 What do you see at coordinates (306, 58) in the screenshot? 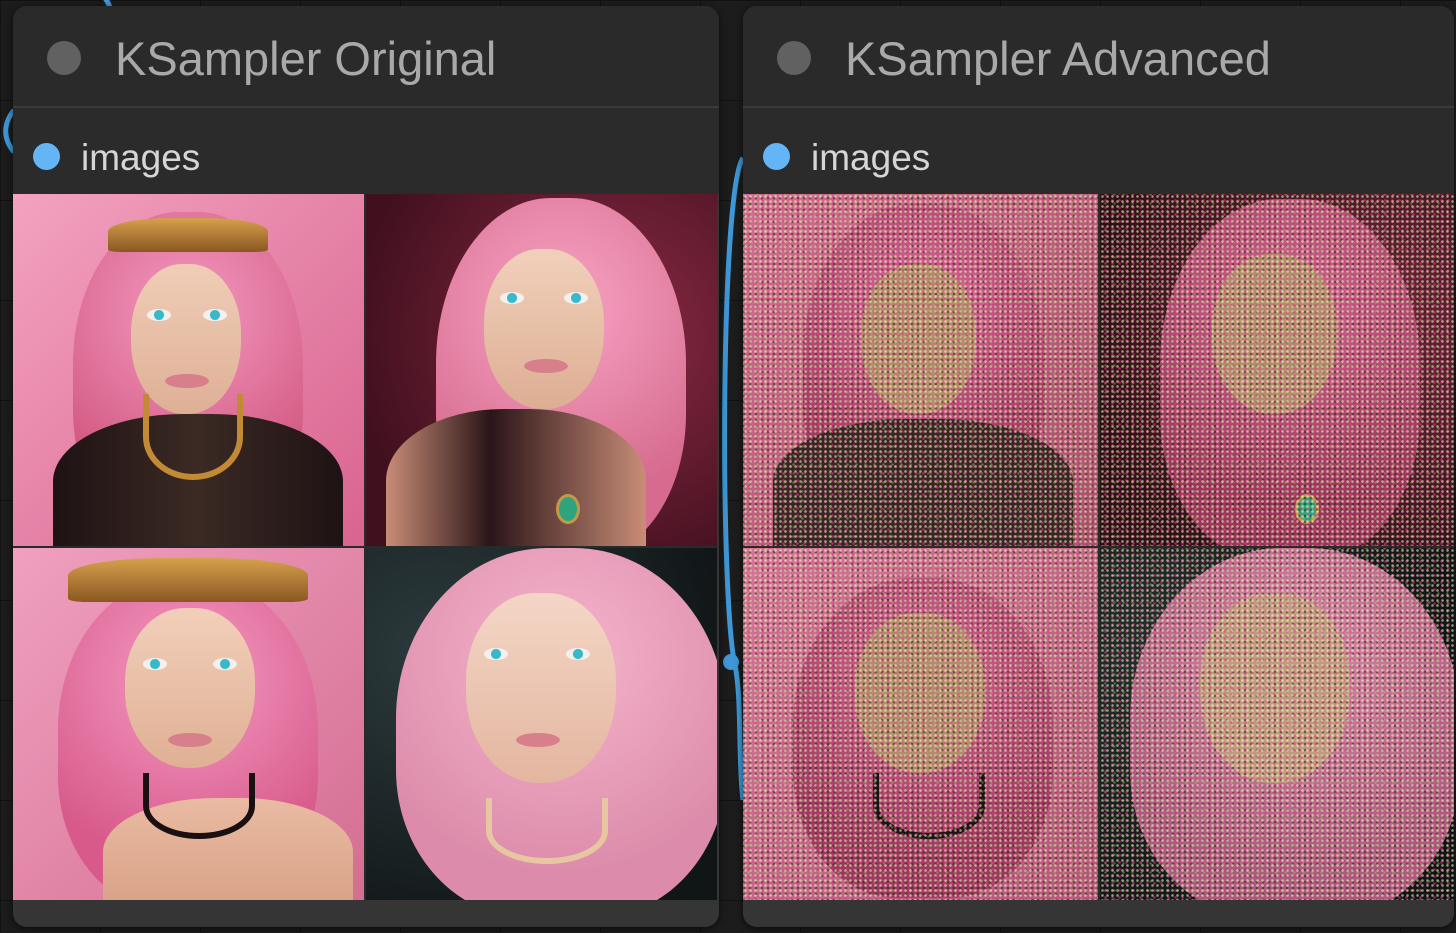
I see `node-title: KSampler Original` at bounding box center [306, 58].